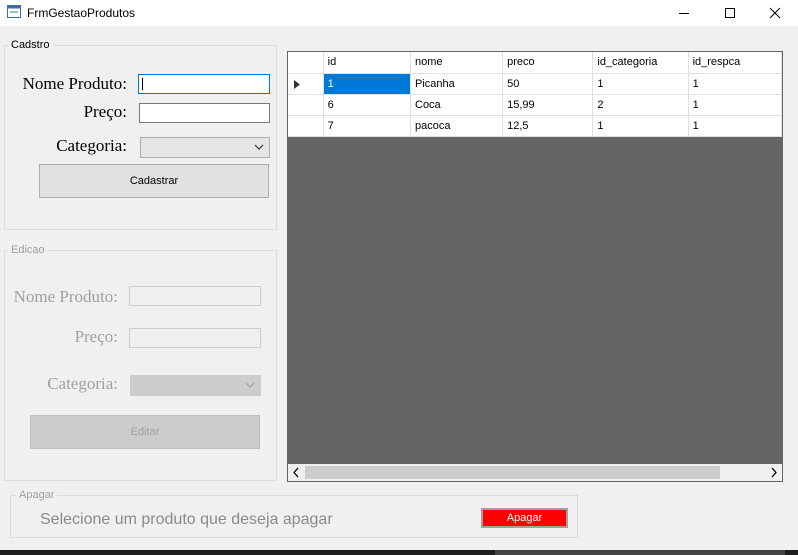 This screenshot has height=555, width=798. I want to click on table-cell: Picanha, so click(457, 84).